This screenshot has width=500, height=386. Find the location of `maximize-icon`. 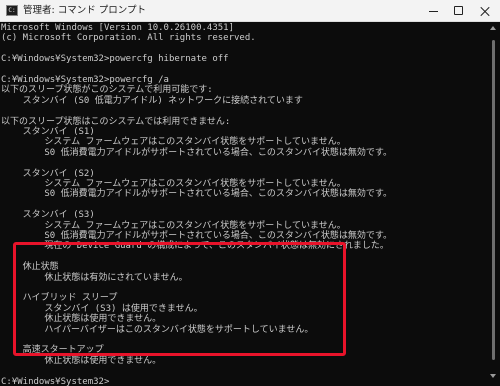

maximize-icon is located at coordinates (458, 10).